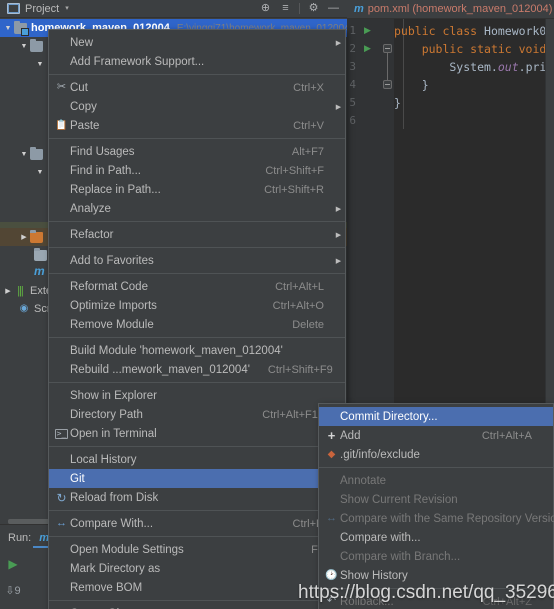 The height and width of the screenshot is (609, 554). What do you see at coordinates (197, 208) in the screenshot?
I see `menu-item-analyze: Analyze ▶` at bounding box center [197, 208].